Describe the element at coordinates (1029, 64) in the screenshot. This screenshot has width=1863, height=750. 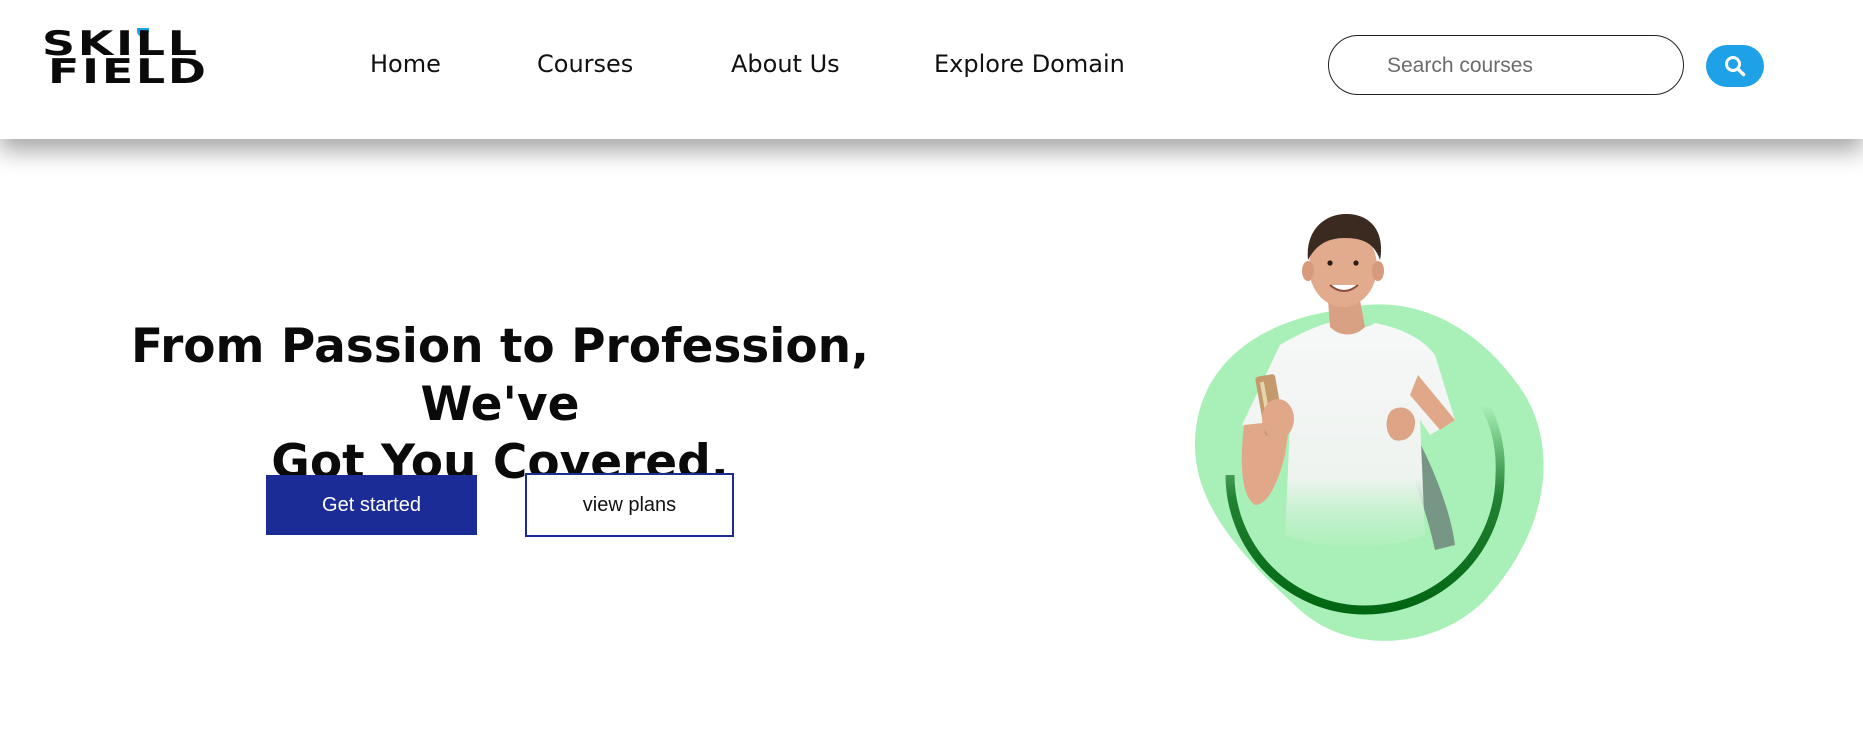
I see `nav-item-explore-domain: Explore Domain` at that location.